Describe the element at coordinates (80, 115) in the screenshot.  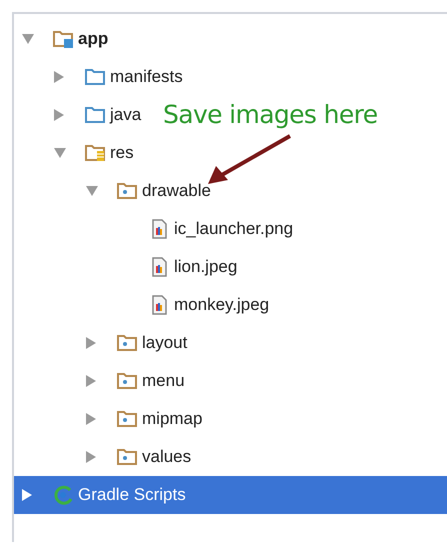
I see `tree-item: java` at that location.